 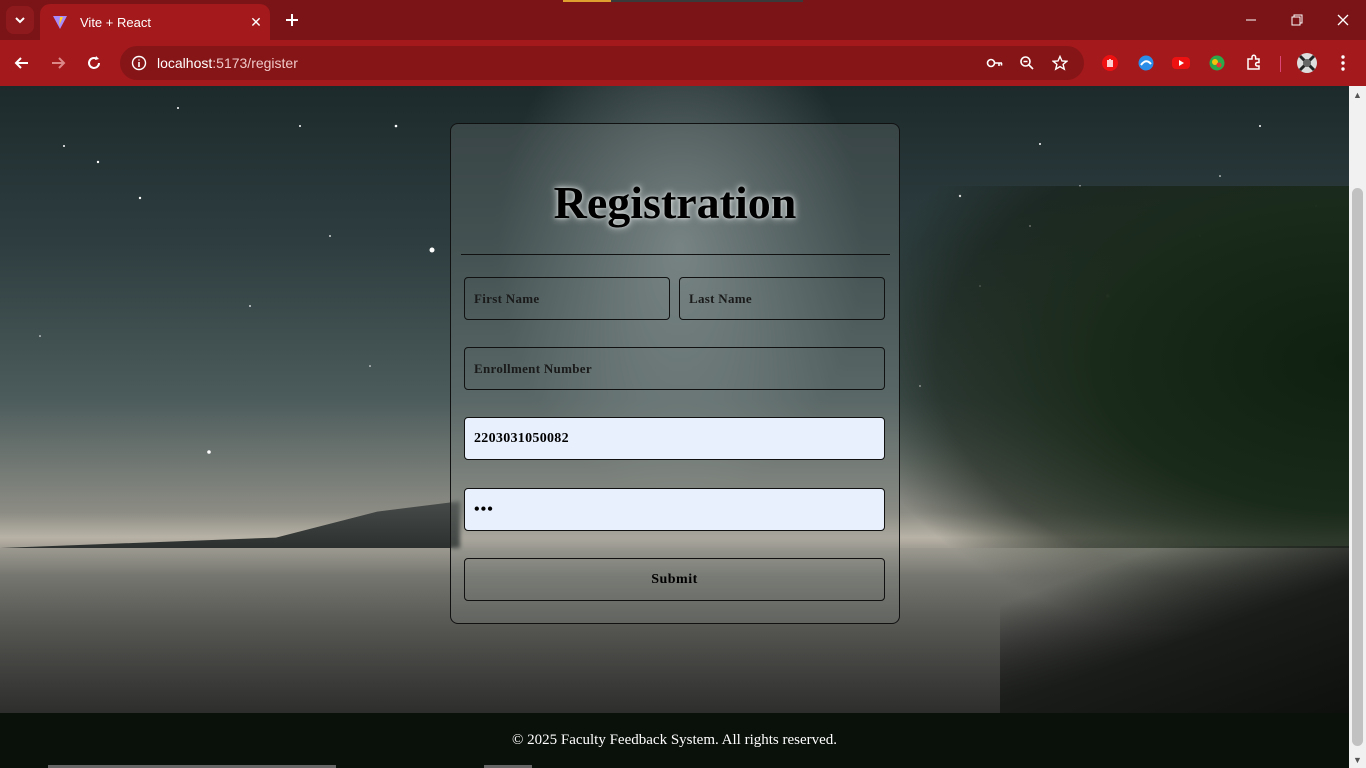 I want to click on back-icon, so click(x=21, y=63).